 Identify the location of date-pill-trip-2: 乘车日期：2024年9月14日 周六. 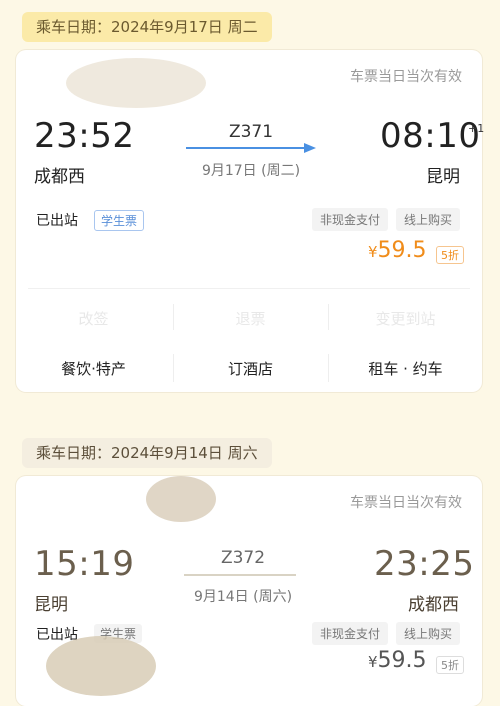
(147, 453).